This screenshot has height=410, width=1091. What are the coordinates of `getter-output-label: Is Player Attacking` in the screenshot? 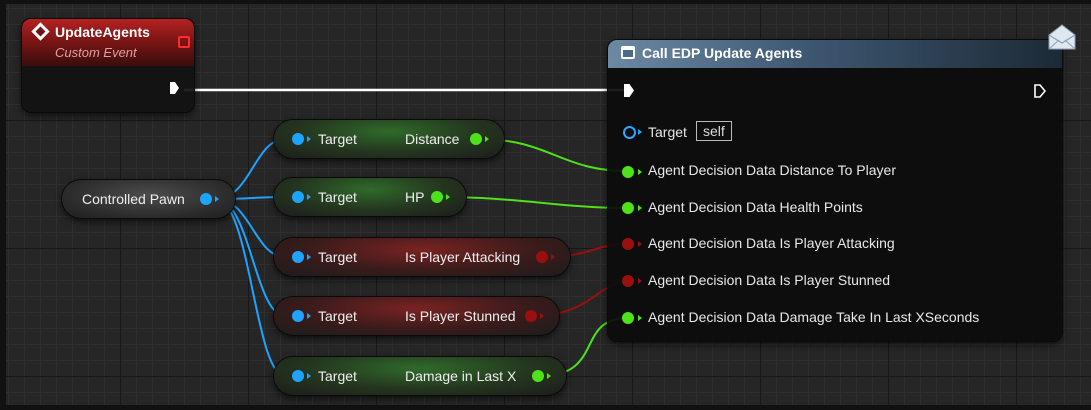 It's located at (463, 257).